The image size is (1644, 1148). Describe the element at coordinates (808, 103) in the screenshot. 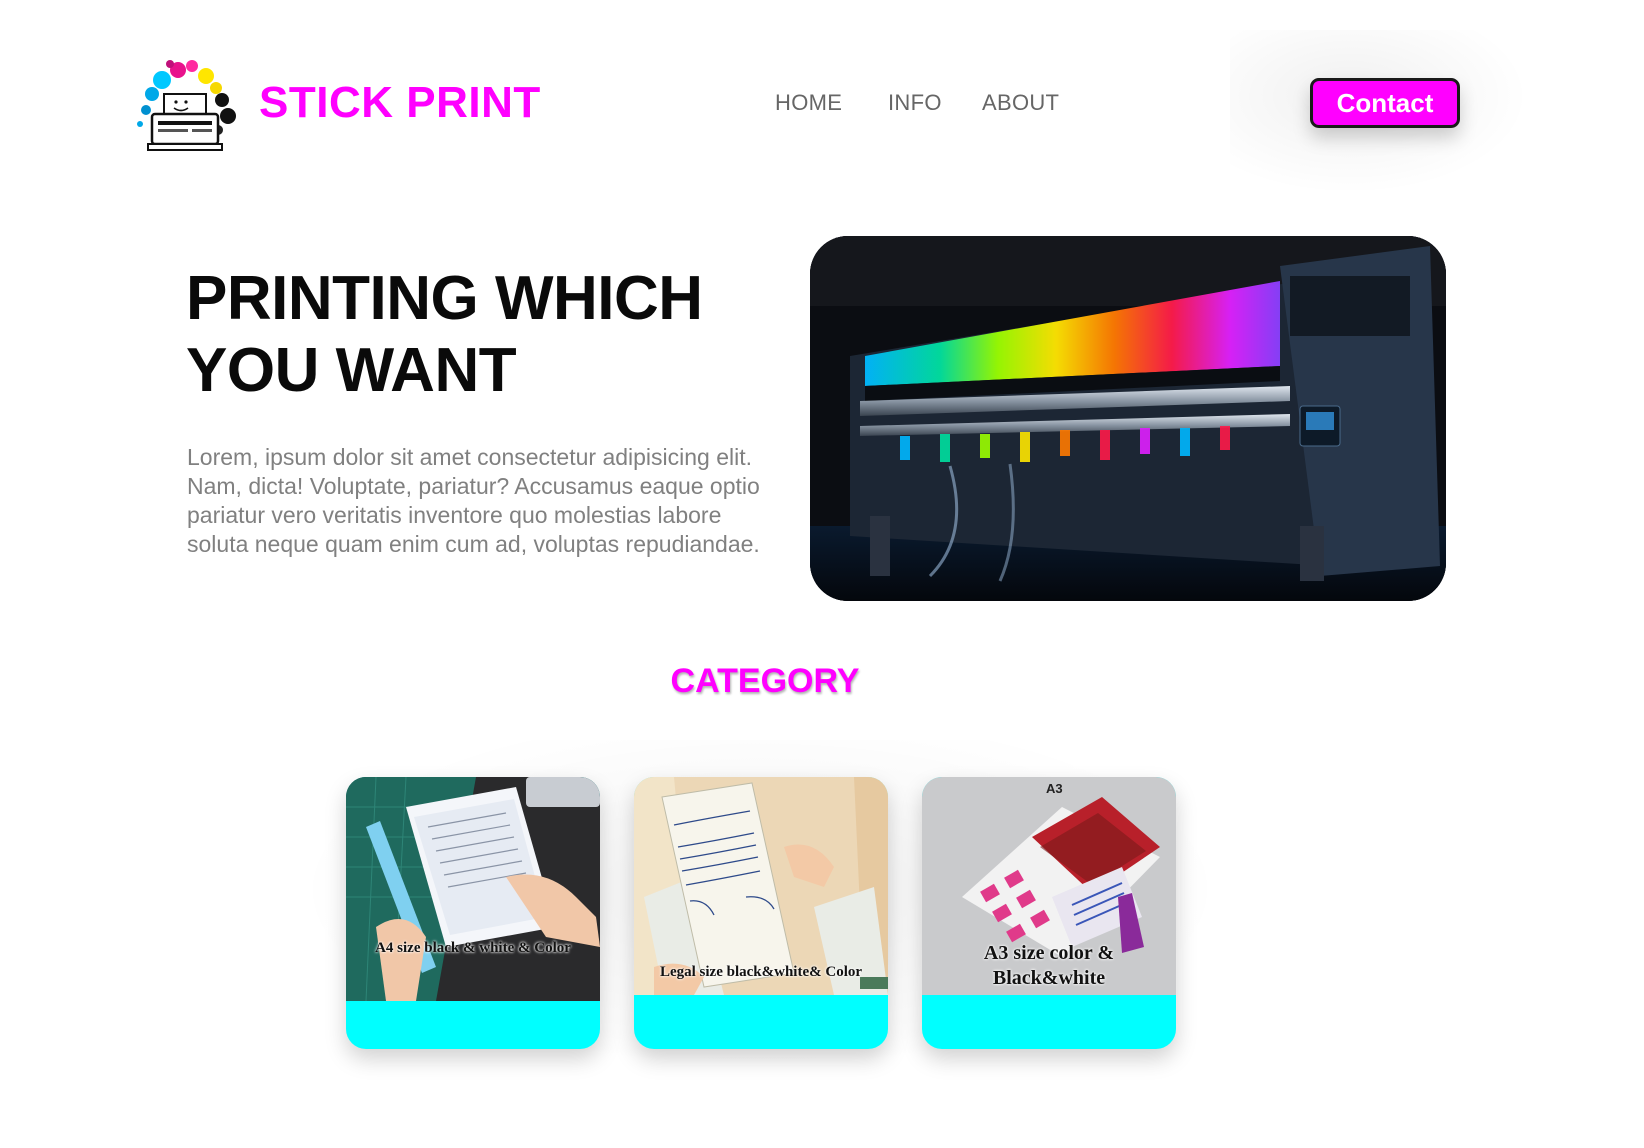

I see `nav-home: HOME` at that location.